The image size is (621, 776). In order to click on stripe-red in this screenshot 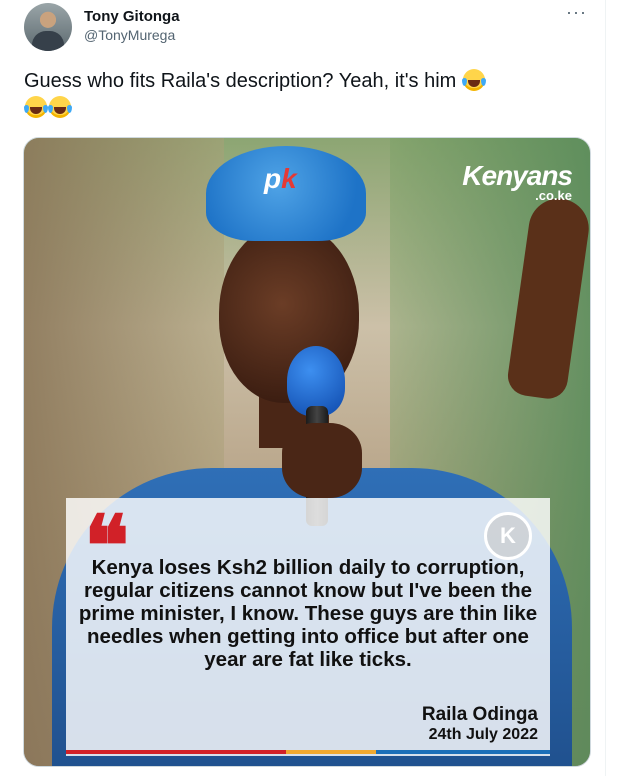, I will do `click(176, 752)`.